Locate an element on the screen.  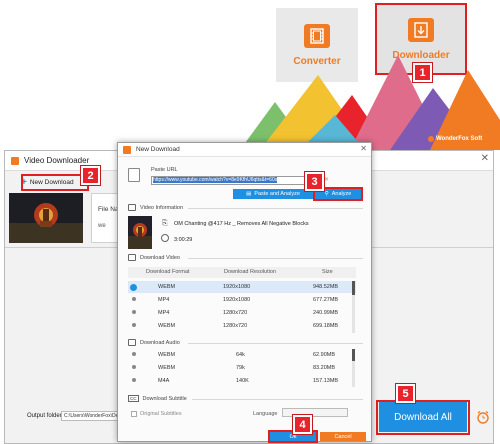
brand-text: WonderFox Soft is located at coordinates (459, 139).